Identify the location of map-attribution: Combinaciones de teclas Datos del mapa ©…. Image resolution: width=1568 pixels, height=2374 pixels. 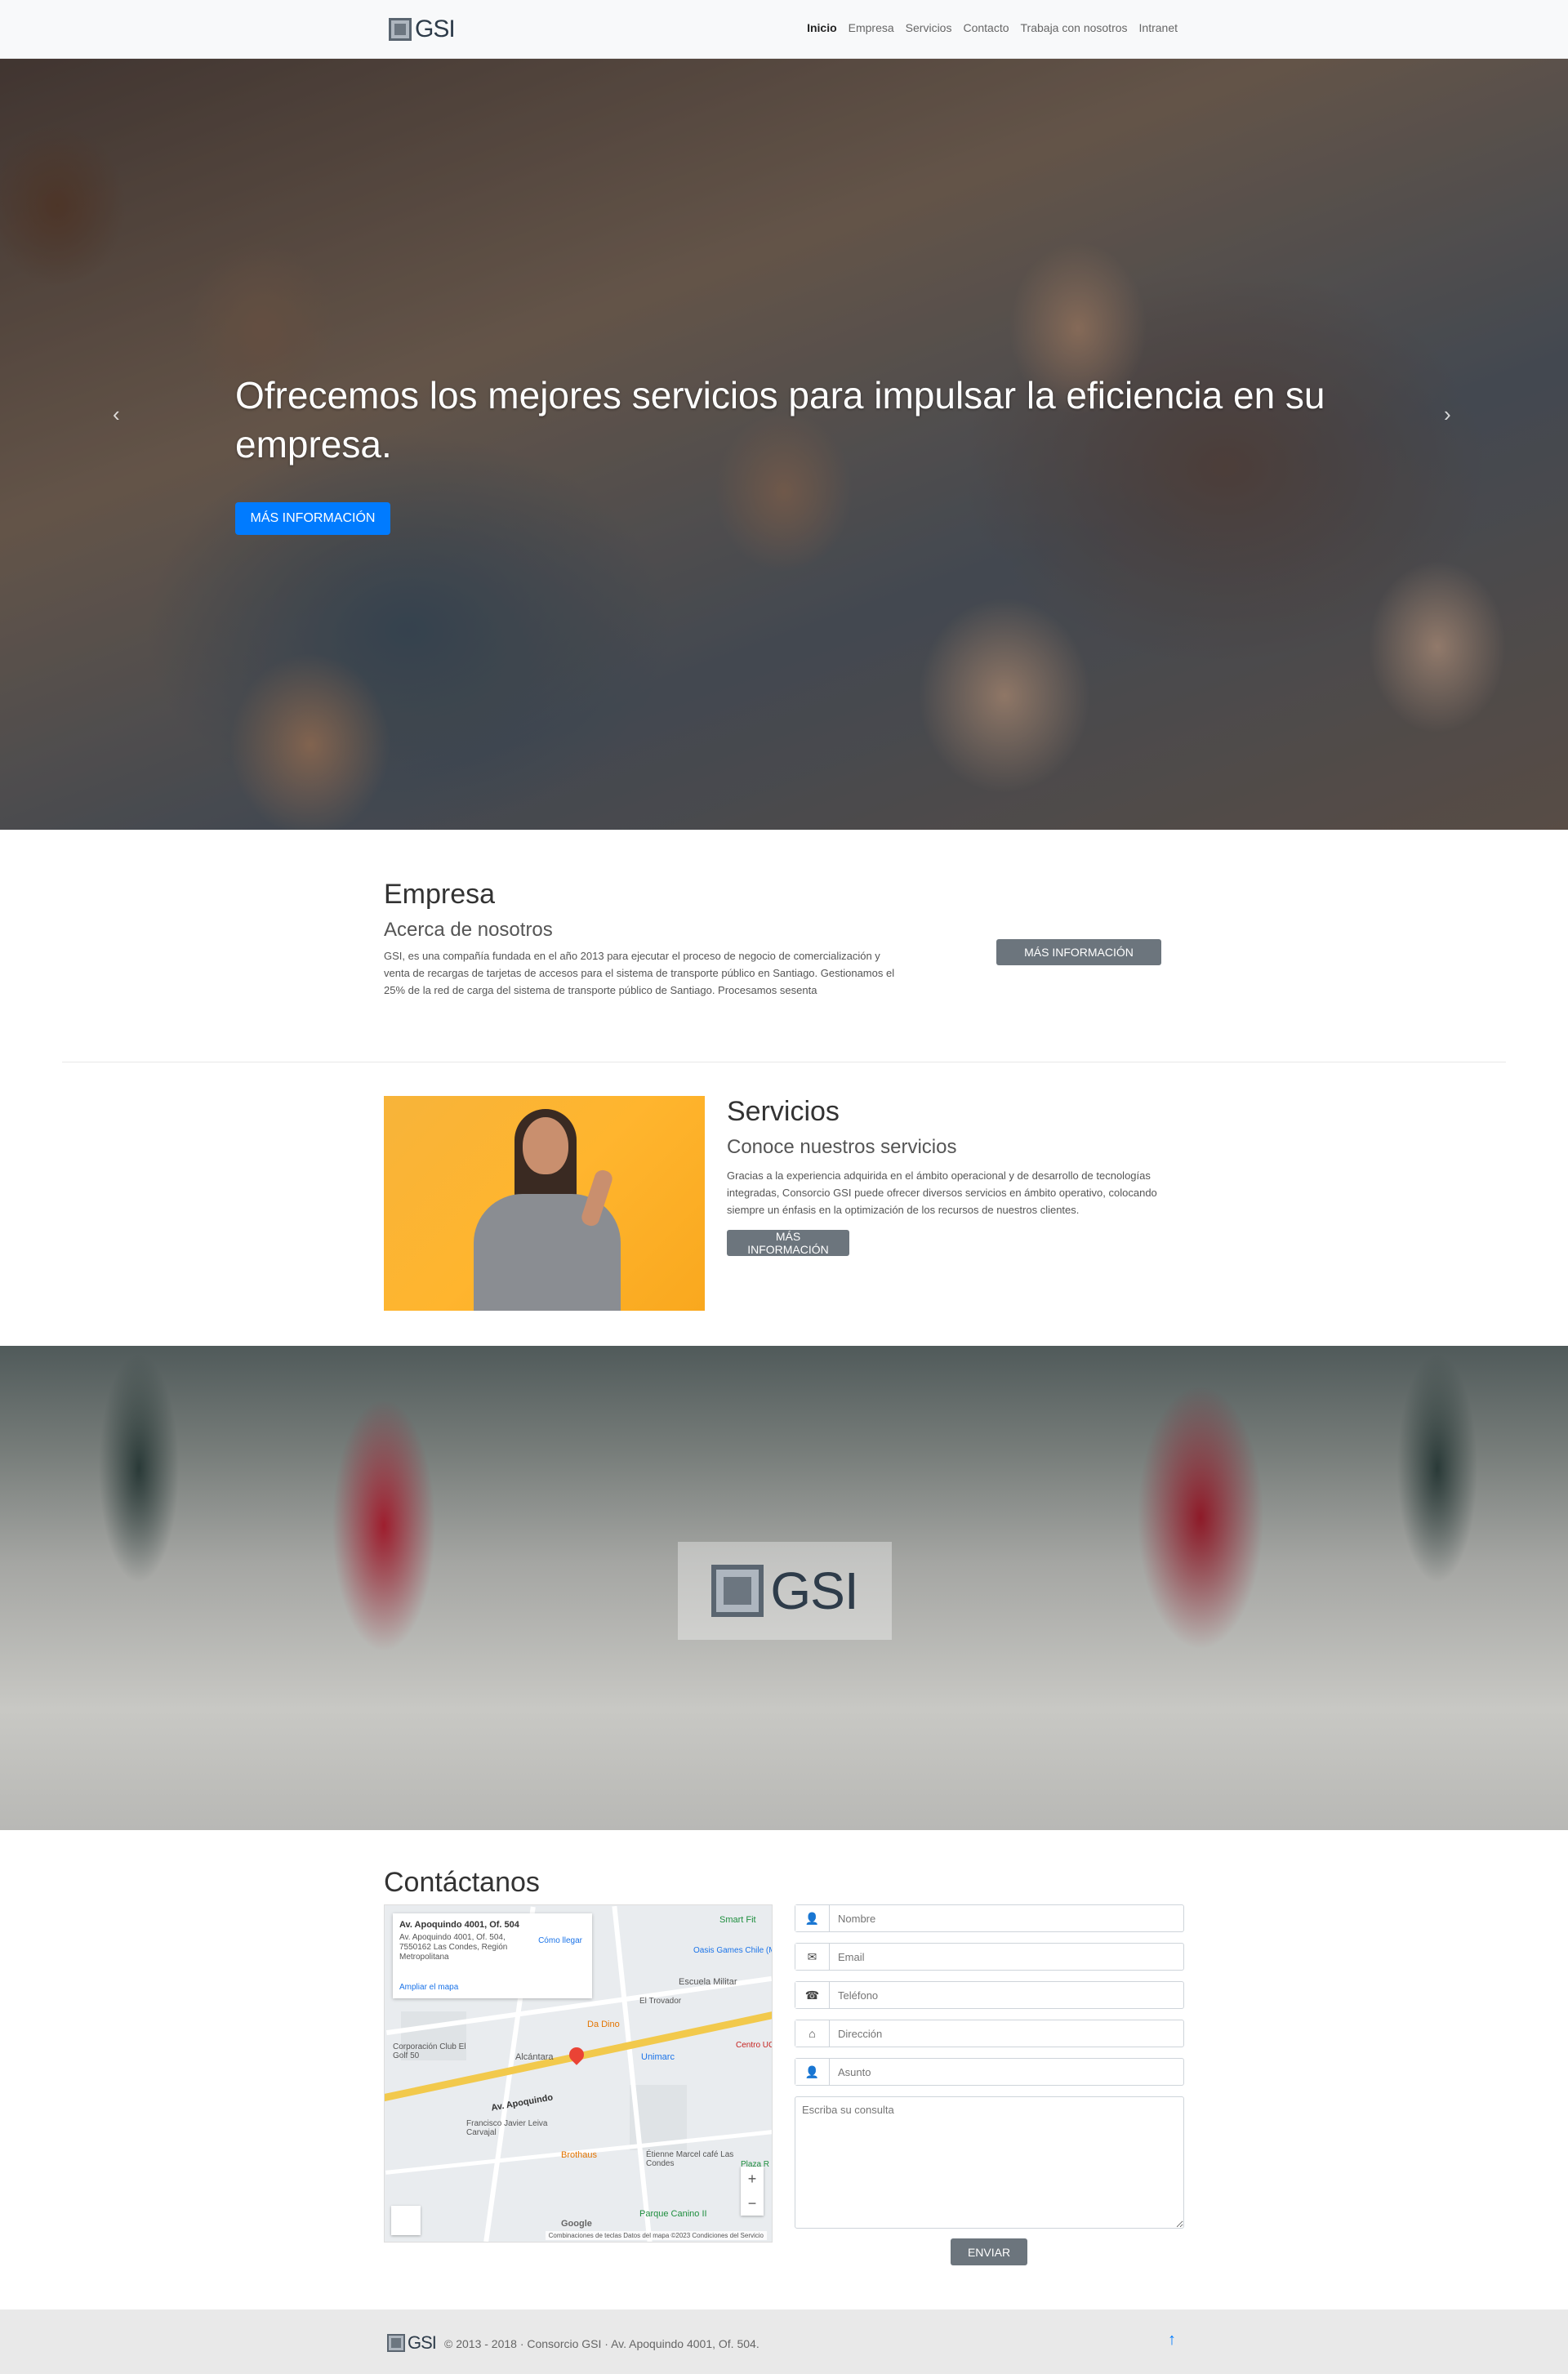
(656, 2235).